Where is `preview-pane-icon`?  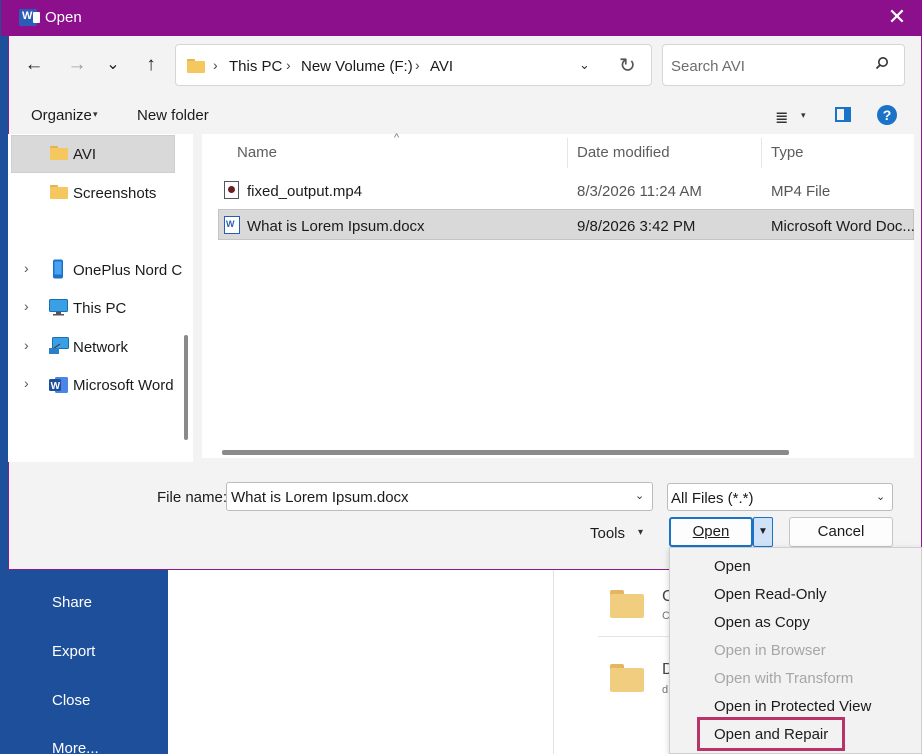 preview-pane-icon is located at coordinates (843, 114).